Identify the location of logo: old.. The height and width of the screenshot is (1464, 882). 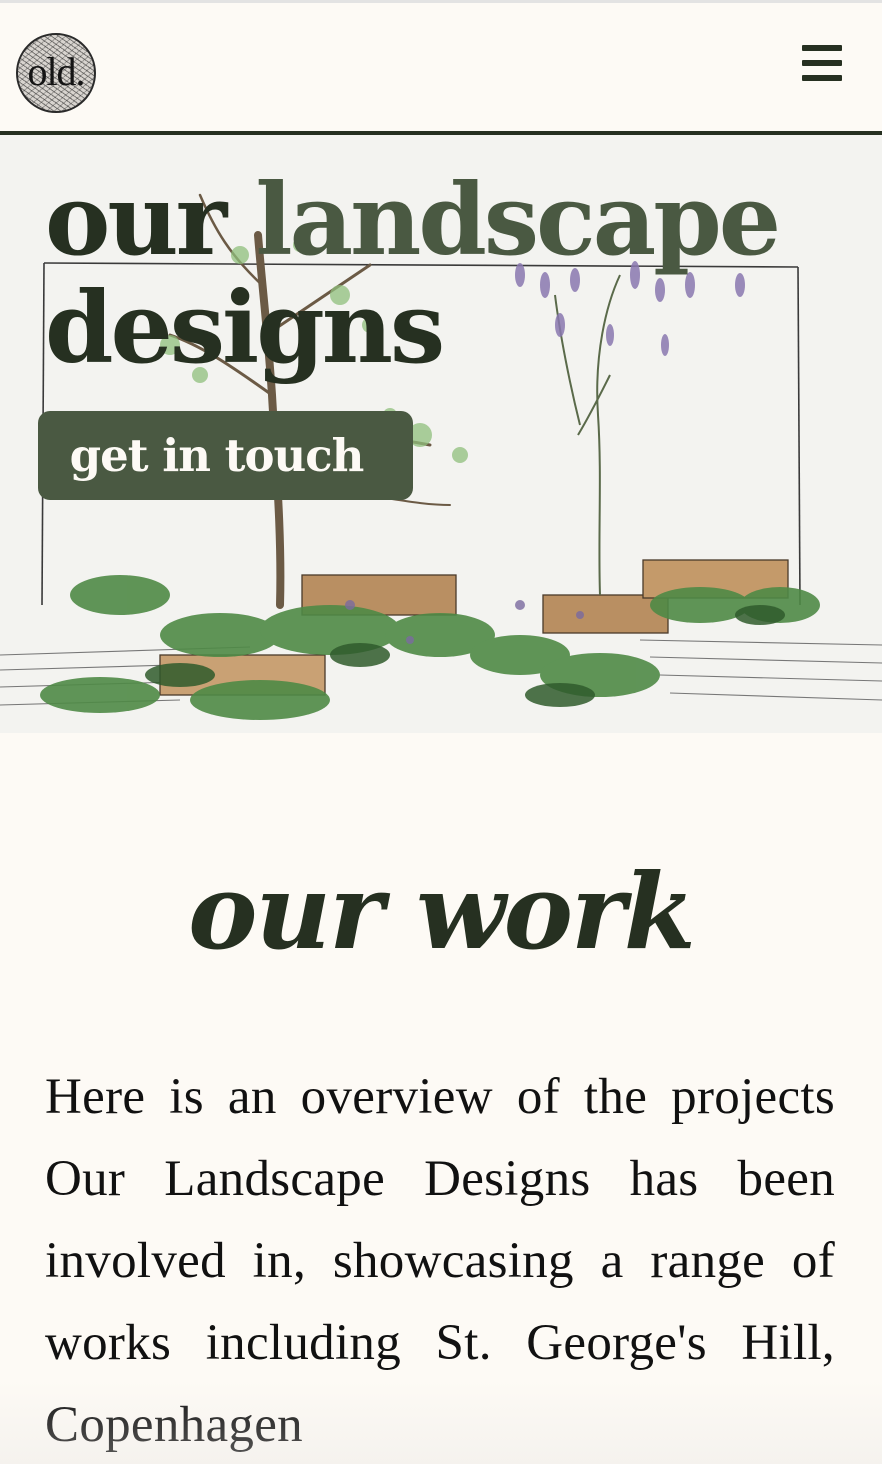
(56, 73).